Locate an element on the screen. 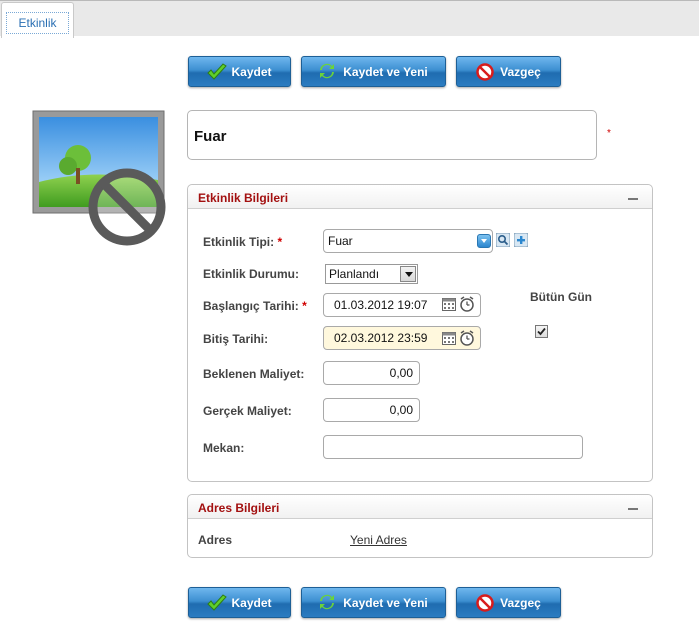 The width and height of the screenshot is (699, 632). name-required-mark: * is located at coordinates (609, 133).